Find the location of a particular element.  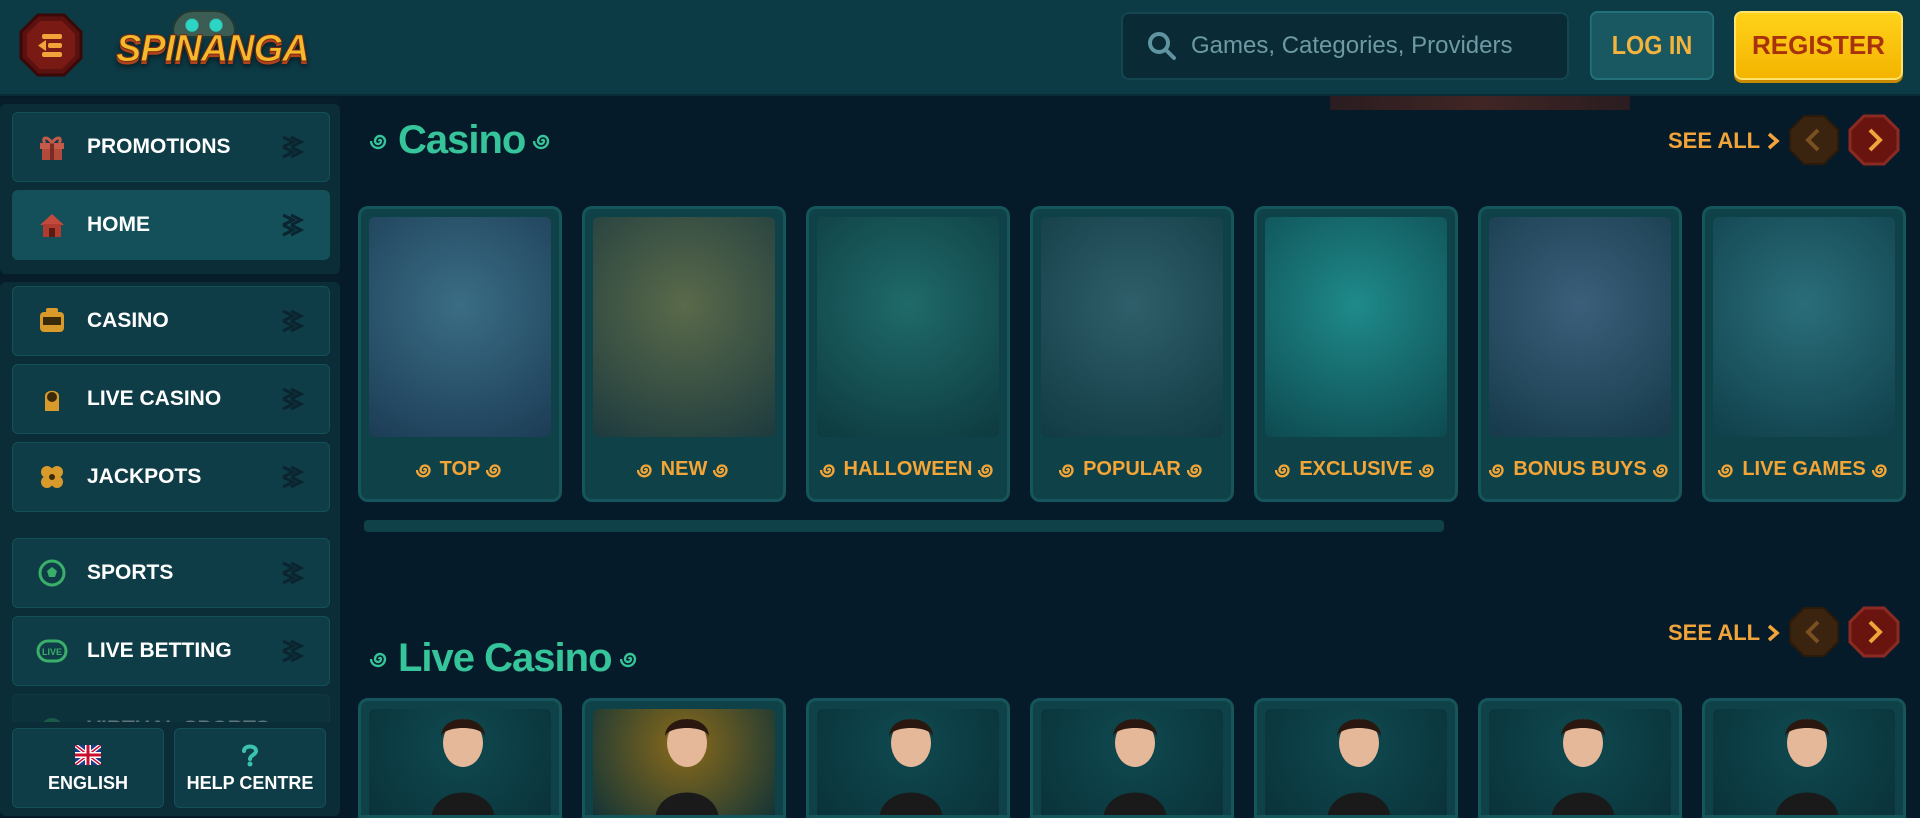

search-box is located at coordinates (1345, 46).